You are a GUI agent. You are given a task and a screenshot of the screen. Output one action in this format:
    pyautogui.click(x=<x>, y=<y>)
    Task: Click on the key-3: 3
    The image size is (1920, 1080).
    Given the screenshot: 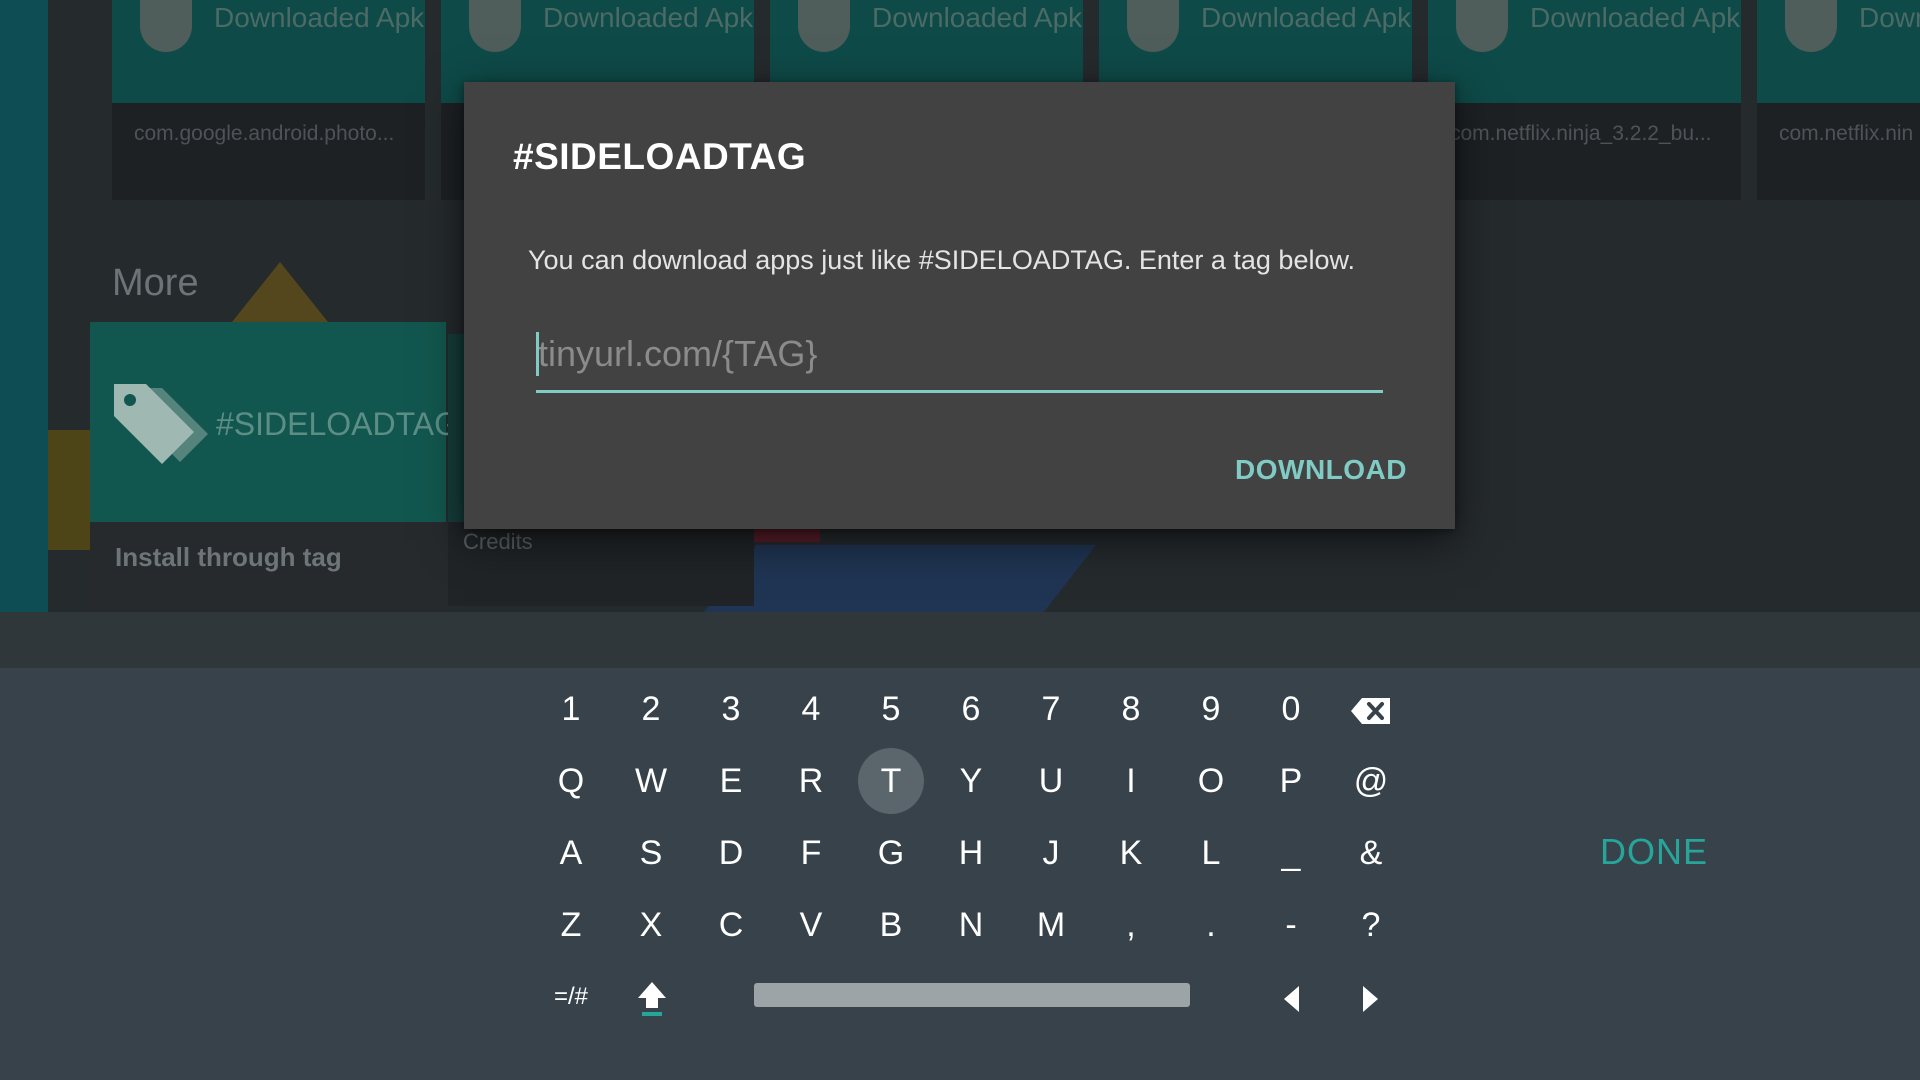 What is the action you would take?
    pyautogui.click(x=731, y=709)
    